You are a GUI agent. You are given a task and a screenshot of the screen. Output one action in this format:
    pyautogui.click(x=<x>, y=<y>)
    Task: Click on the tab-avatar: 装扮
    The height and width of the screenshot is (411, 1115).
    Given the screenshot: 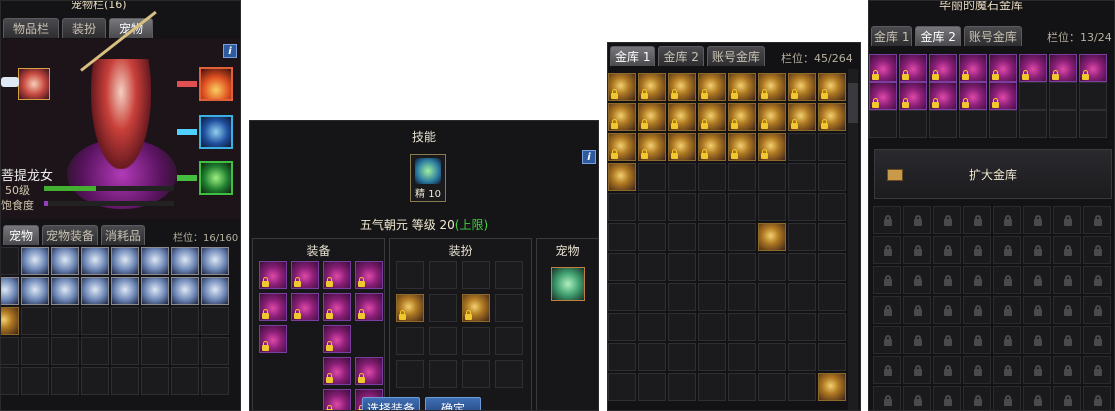 What is the action you would take?
    pyautogui.click(x=84, y=28)
    